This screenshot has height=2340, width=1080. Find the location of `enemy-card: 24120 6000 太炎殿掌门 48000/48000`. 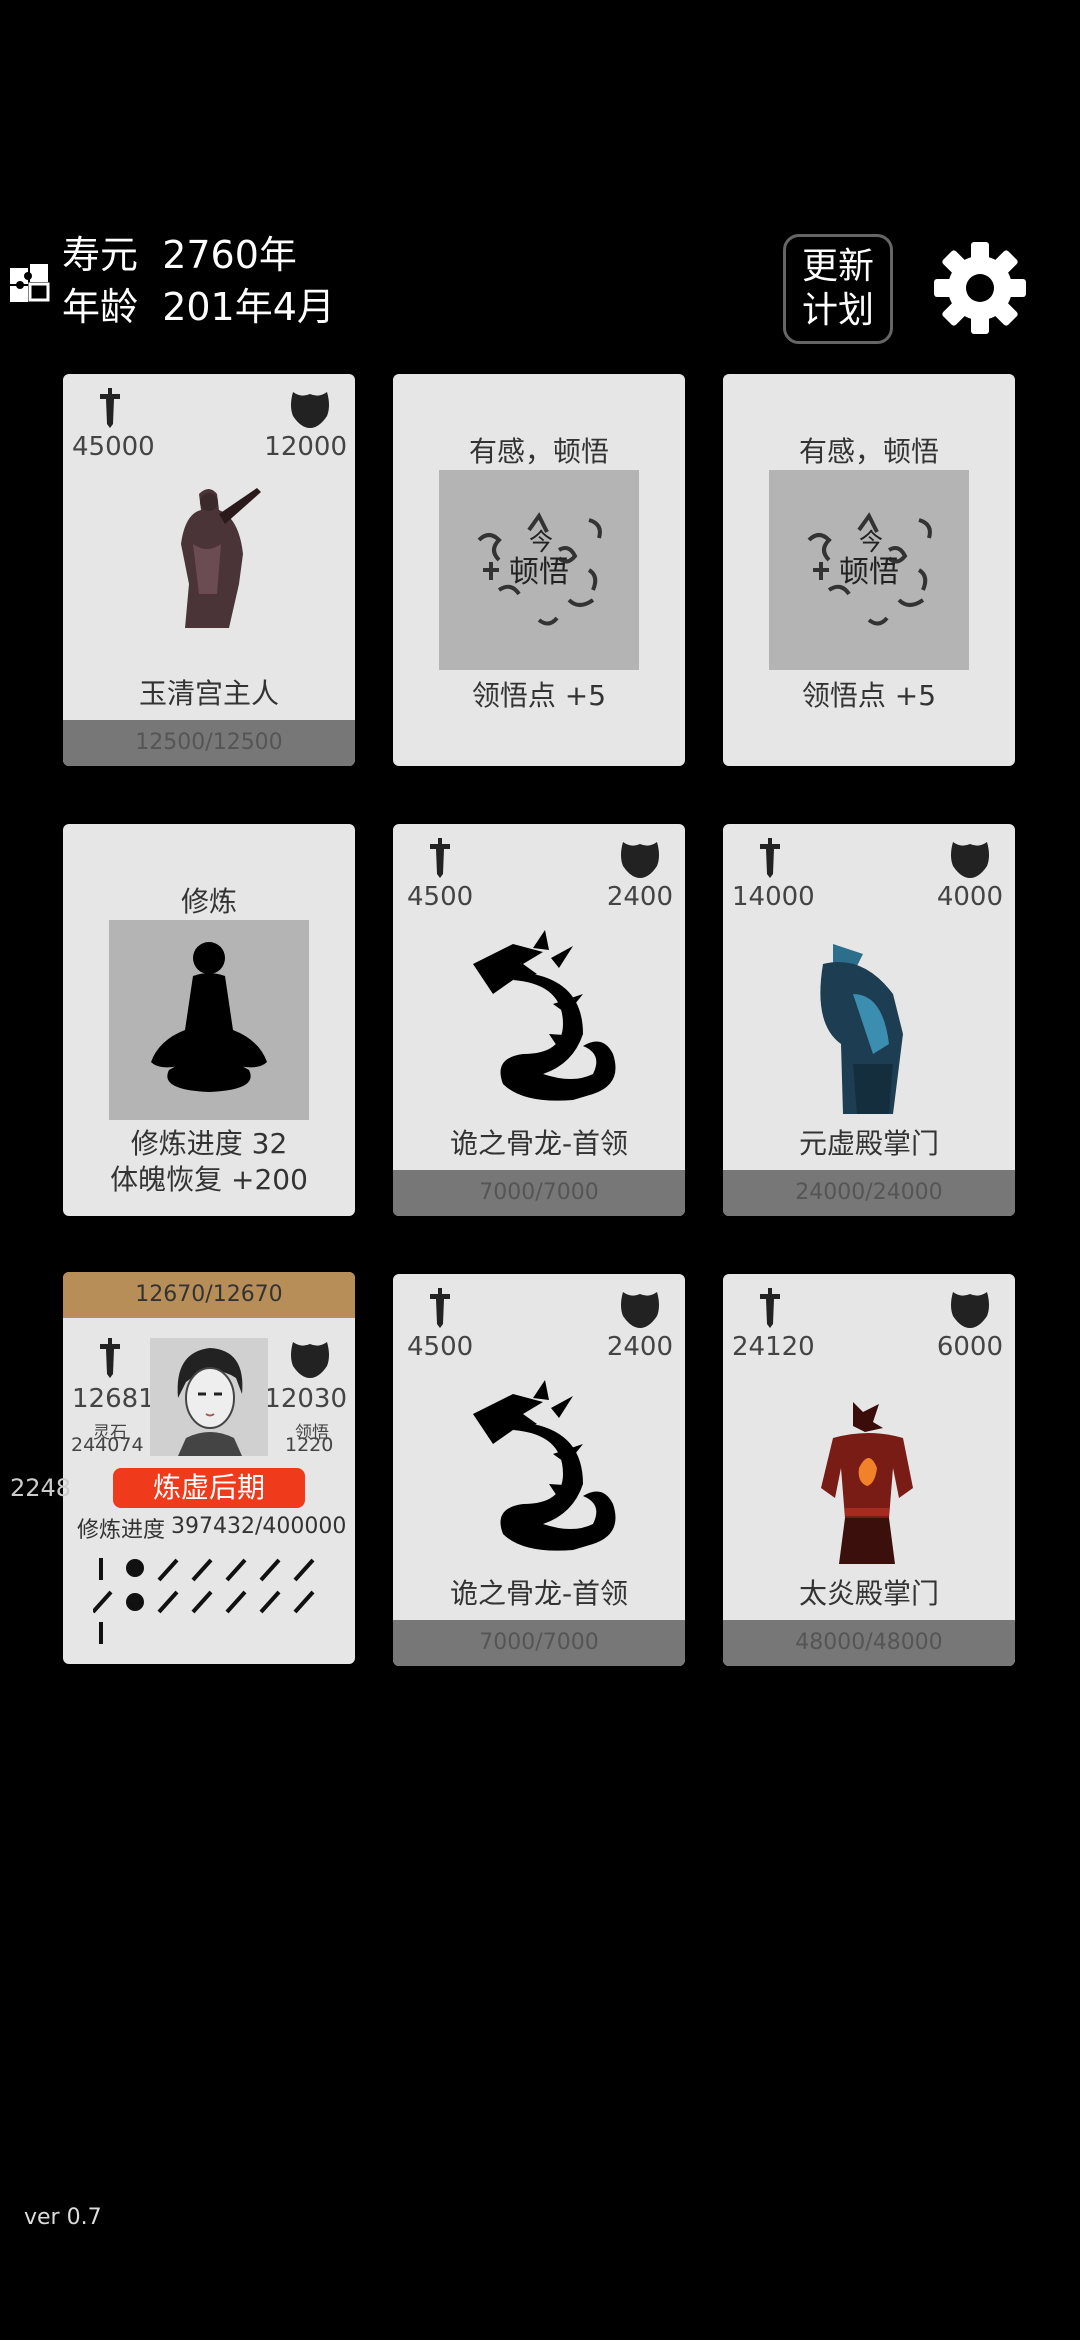

enemy-card: 24120 6000 太炎殿掌门 48000/48000 is located at coordinates (869, 1470).